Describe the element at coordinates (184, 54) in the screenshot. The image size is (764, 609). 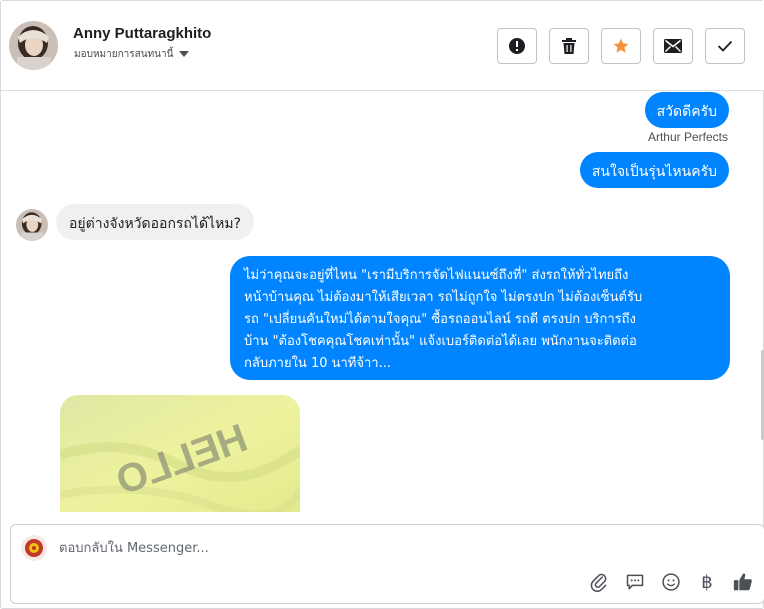
I see `chevron-down-icon` at that location.